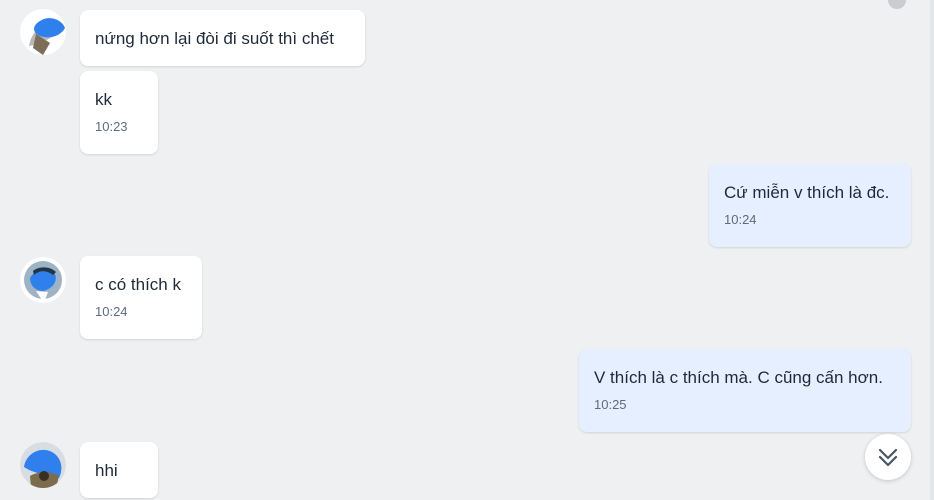 This screenshot has width=934, height=500. What do you see at coordinates (807, 192) in the screenshot?
I see `message-text: Cứ miễn v thích là đc.` at bounding box center [807, 192].